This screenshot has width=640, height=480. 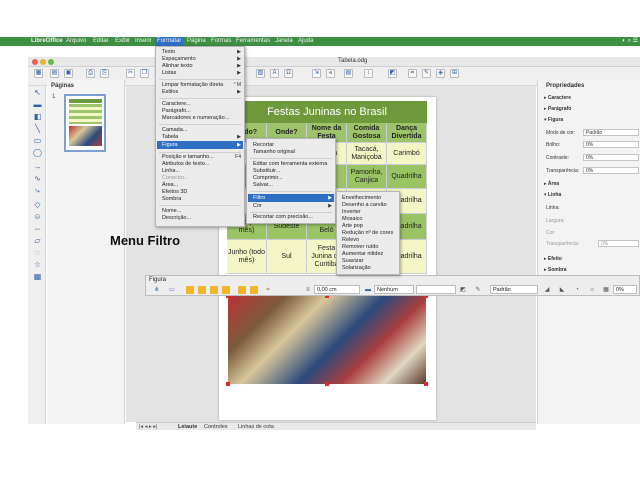 I want to click on block-arrows-icon: ⇔, so click(x=37, y=228).